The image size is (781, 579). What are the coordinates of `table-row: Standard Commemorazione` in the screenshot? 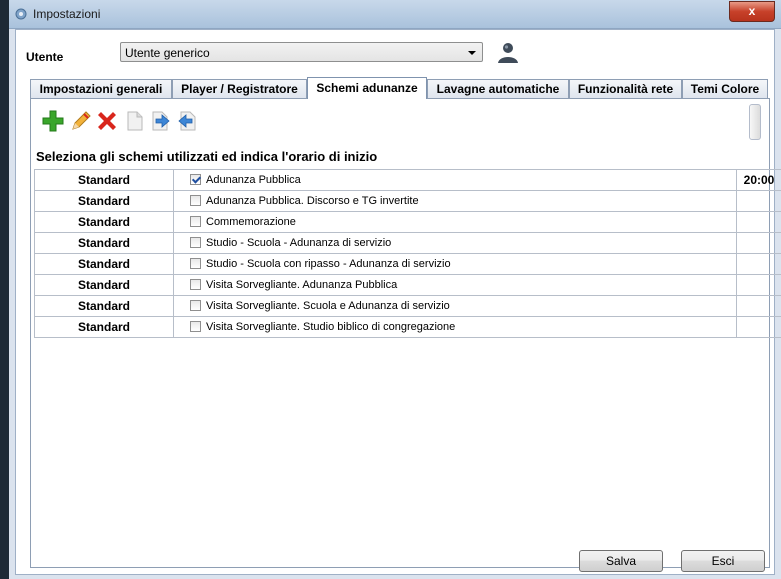 It's located at (407, 222).